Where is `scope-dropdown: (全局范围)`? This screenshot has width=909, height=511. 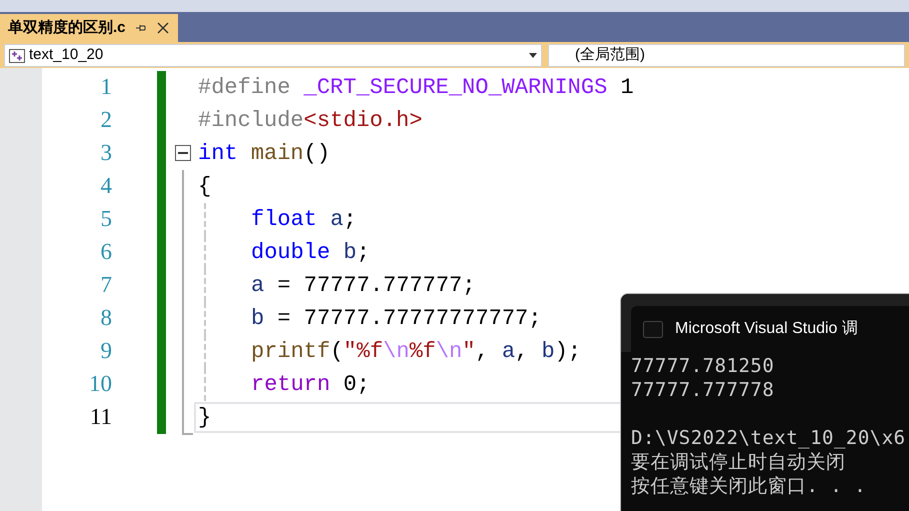
scope-dropdown: (全局范围) is located at coordinates (726, 55).